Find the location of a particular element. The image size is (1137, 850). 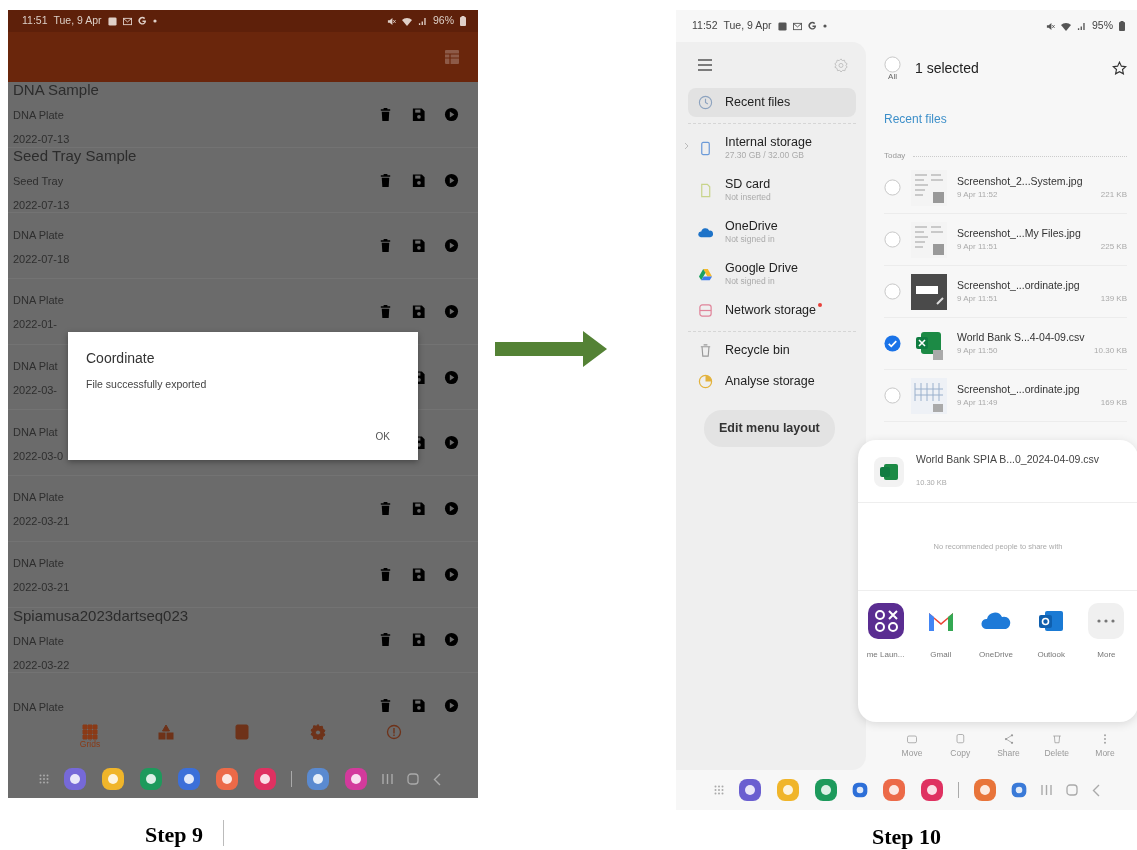

share-target: More is located at coordinates (1106, 631).